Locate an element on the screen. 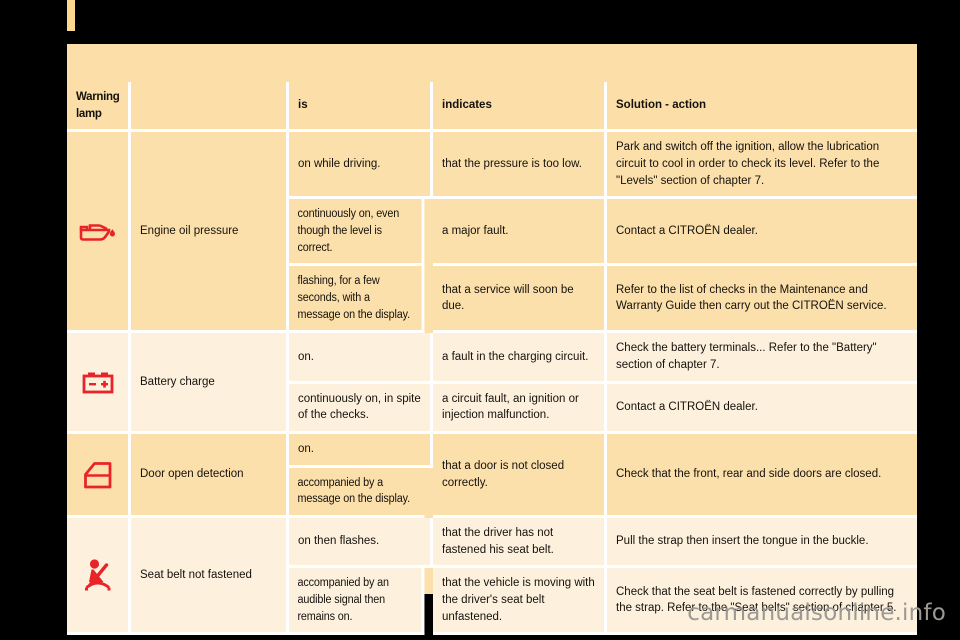 The image size is (960, 640). page-edge-tab is located at coordinates (71, 15).